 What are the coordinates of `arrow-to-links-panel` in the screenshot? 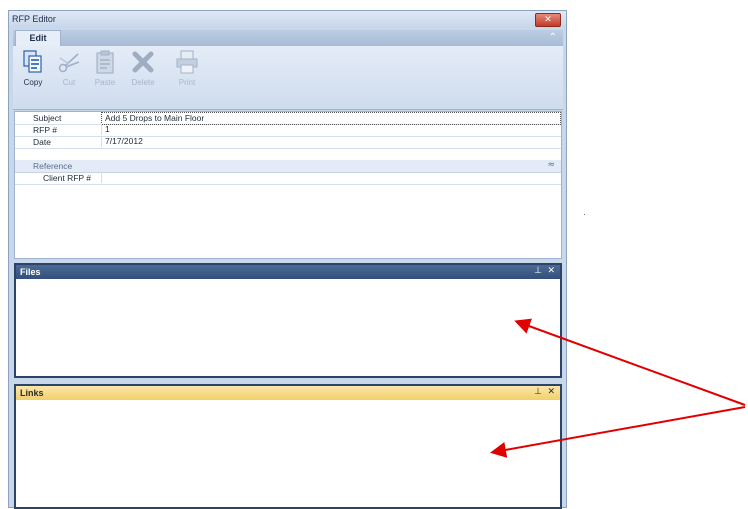 It's located at (618, 432).